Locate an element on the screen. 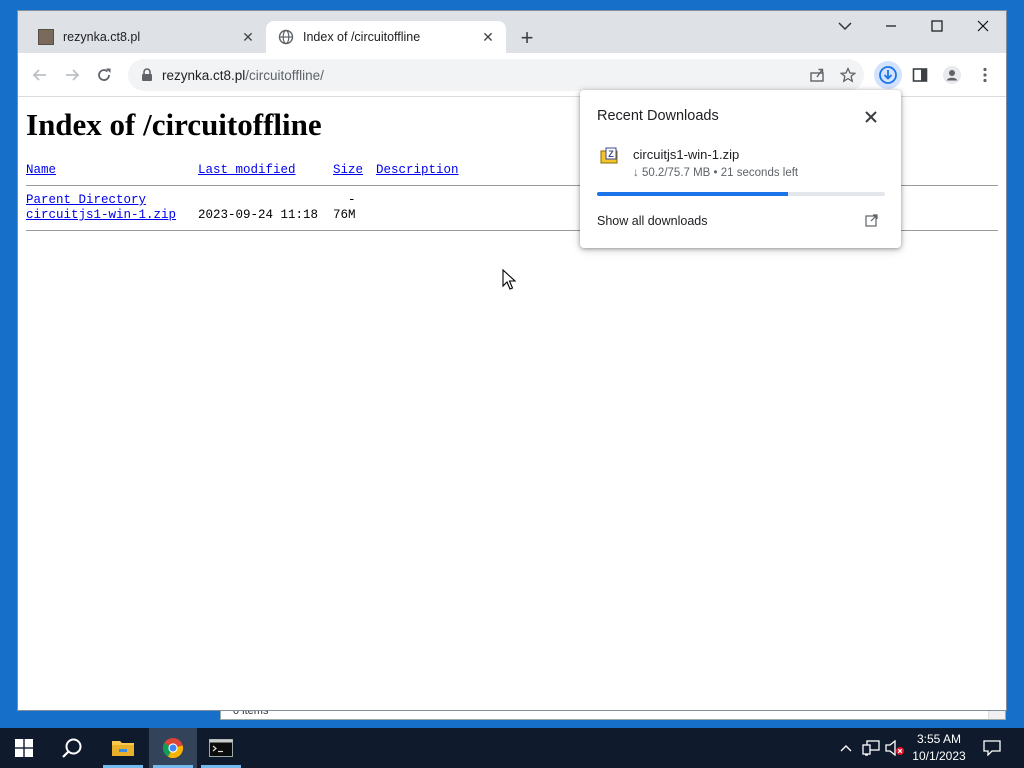 The image size is (1024, 768). download-status: ↓ 50.2/75.7 MB • 21 seconds left is located at coordinates (716, 173).